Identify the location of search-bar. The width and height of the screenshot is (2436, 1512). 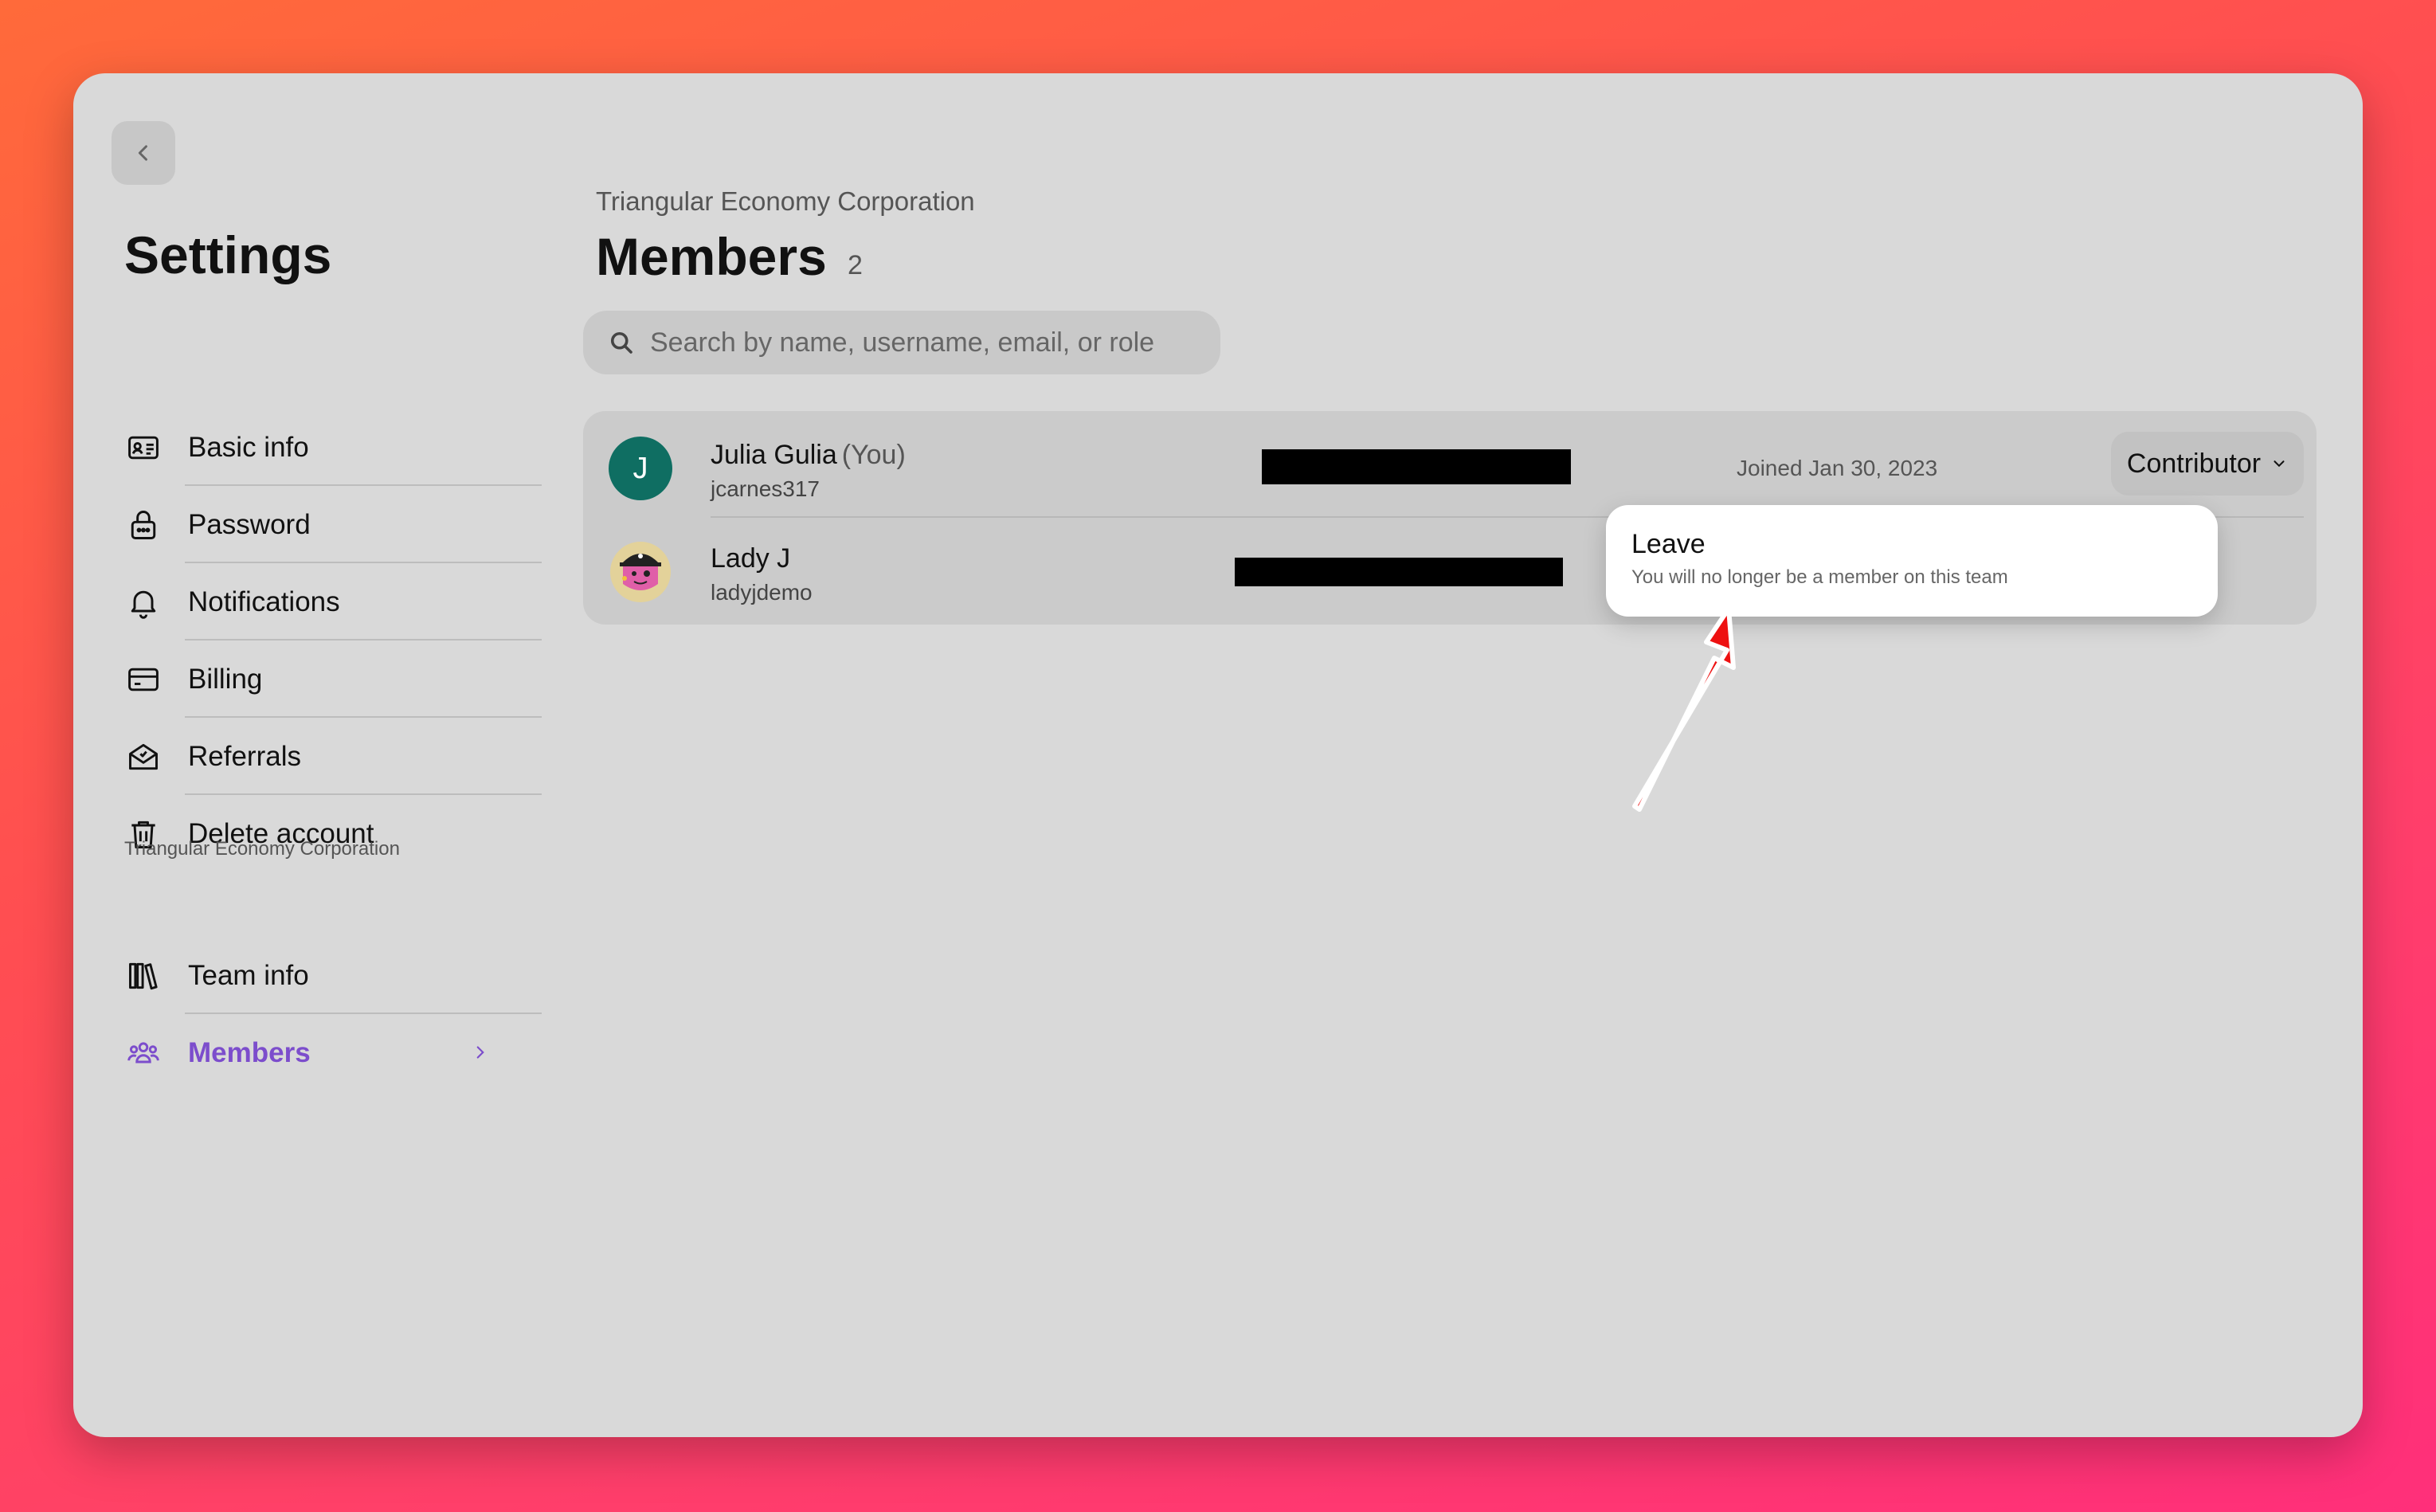
(901, 342).